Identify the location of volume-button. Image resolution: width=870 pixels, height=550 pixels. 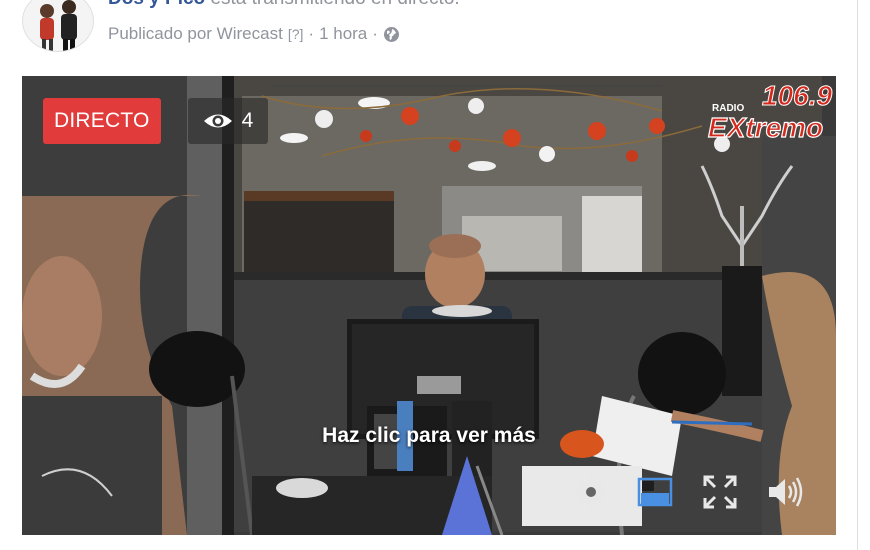
(785, 492).